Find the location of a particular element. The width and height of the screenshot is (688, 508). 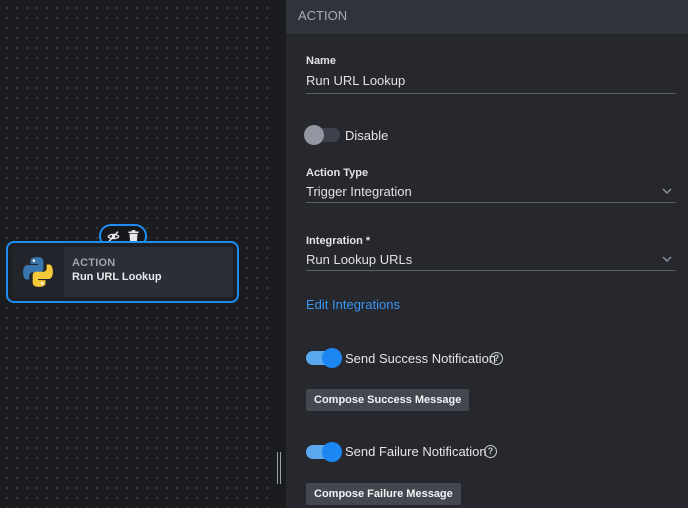

action-type-label: Action Type is located at coordinates (337, 173).